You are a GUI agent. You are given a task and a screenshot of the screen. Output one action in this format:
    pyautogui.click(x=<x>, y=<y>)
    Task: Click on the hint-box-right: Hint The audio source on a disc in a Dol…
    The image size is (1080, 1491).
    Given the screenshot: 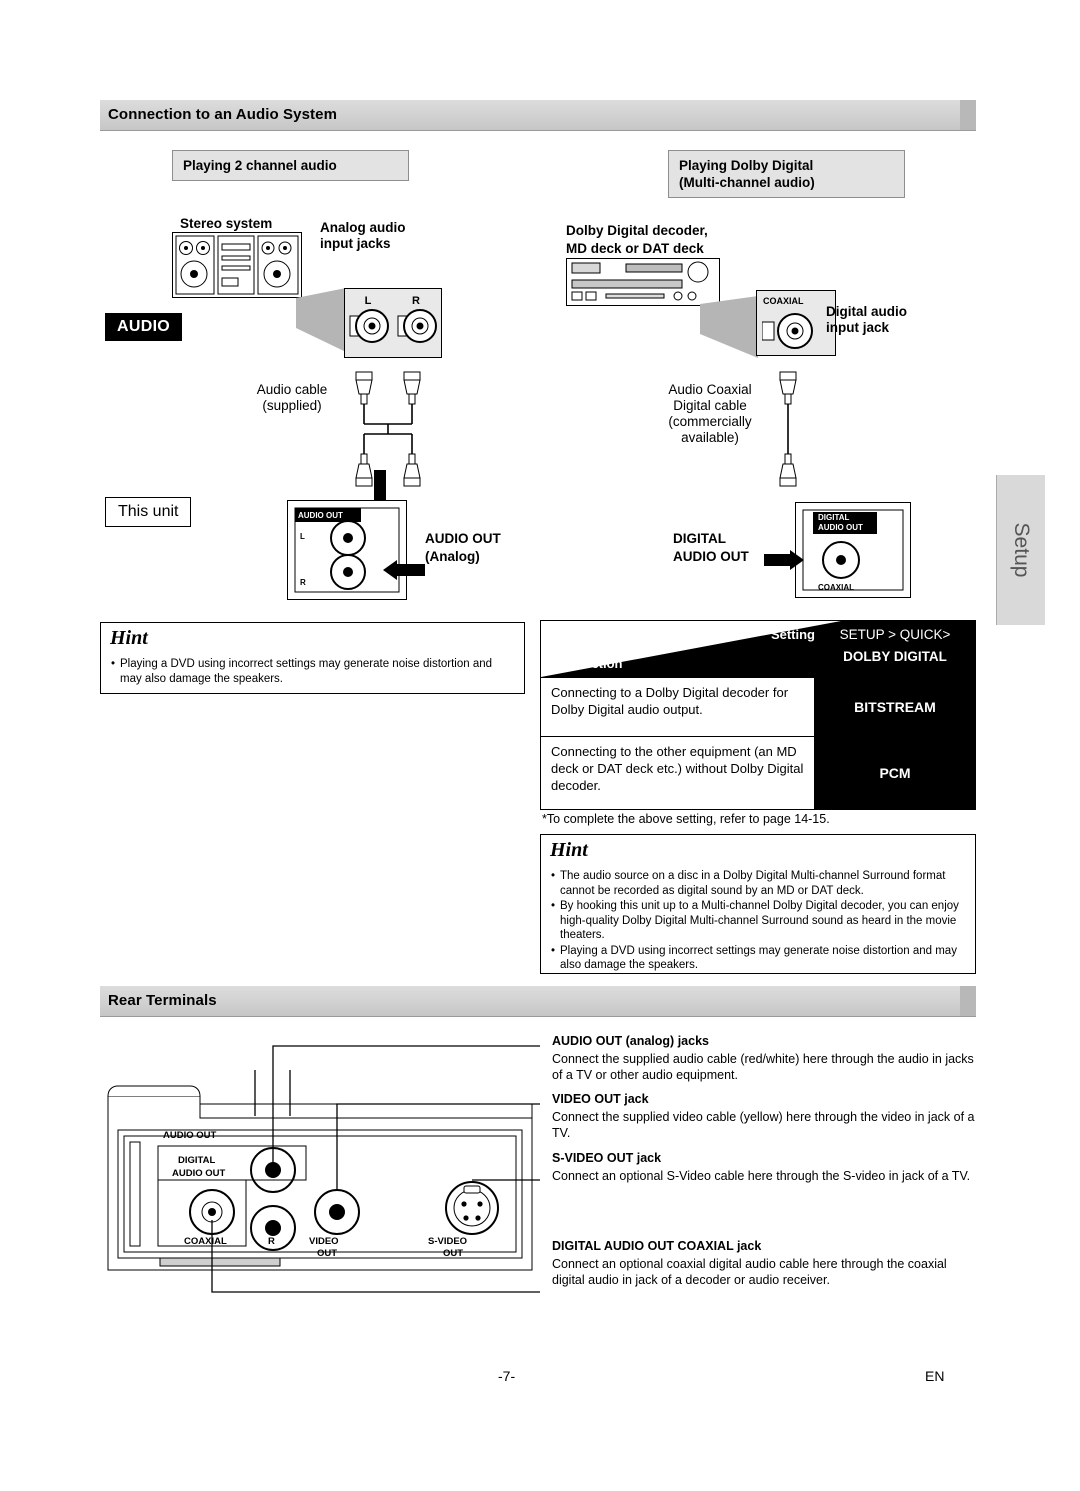 What is the action you would take?
    pyautogui.click(x=758, y=904)
    